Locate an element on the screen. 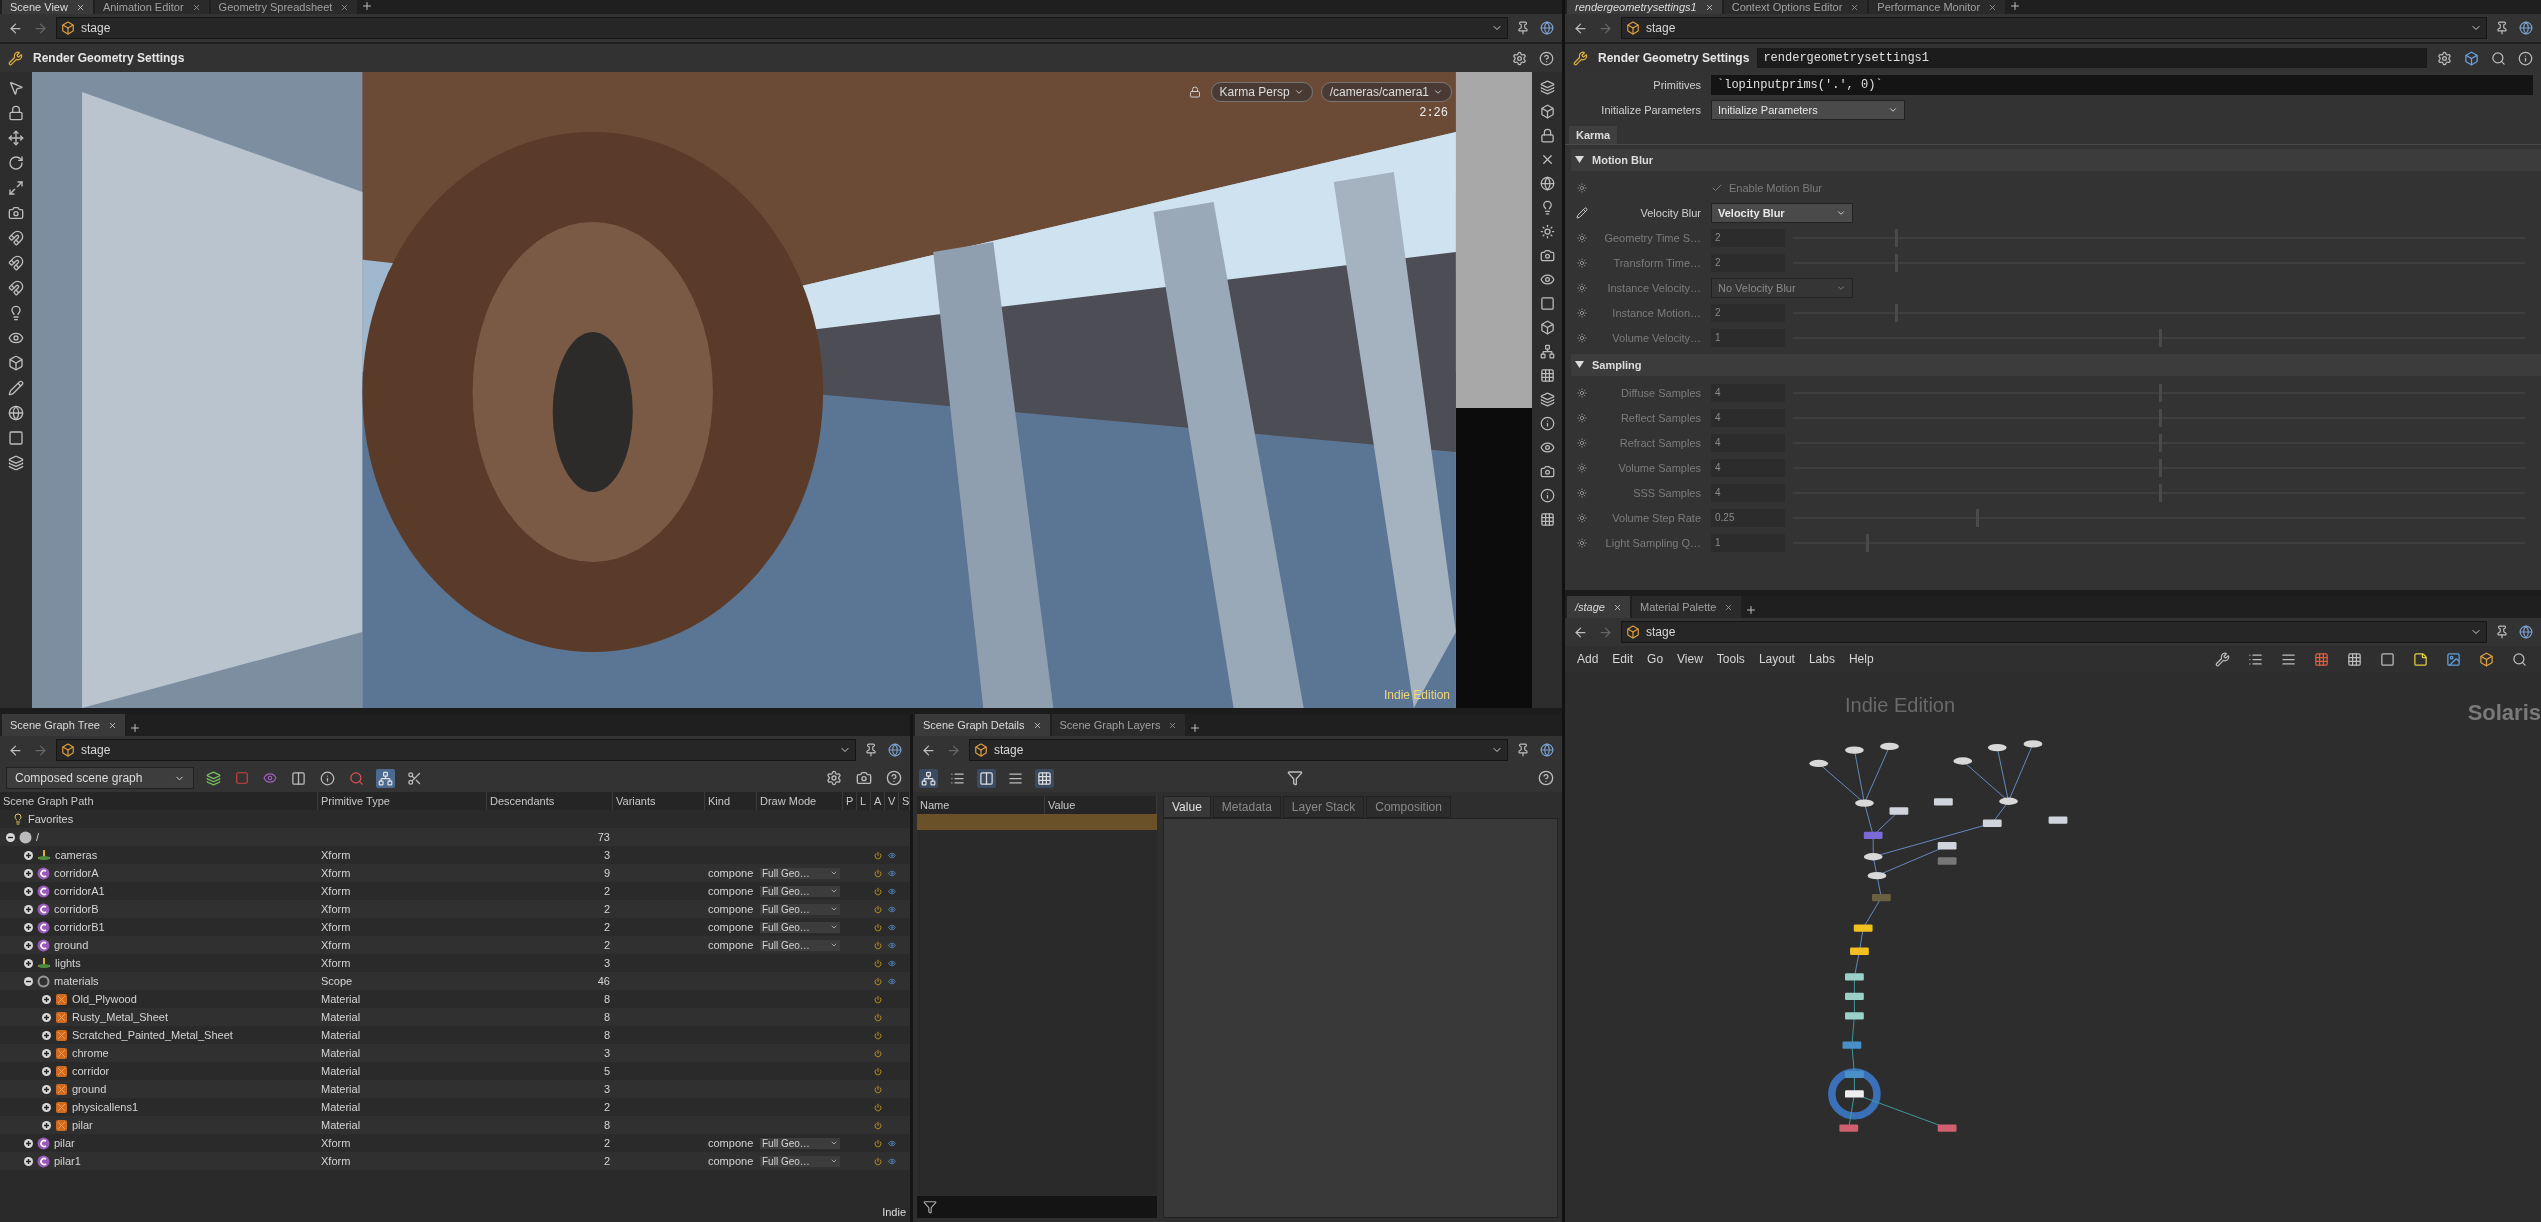 This screenshot has width=2541, height=1222. column-header: Variants is located at coordinates (659, 801).